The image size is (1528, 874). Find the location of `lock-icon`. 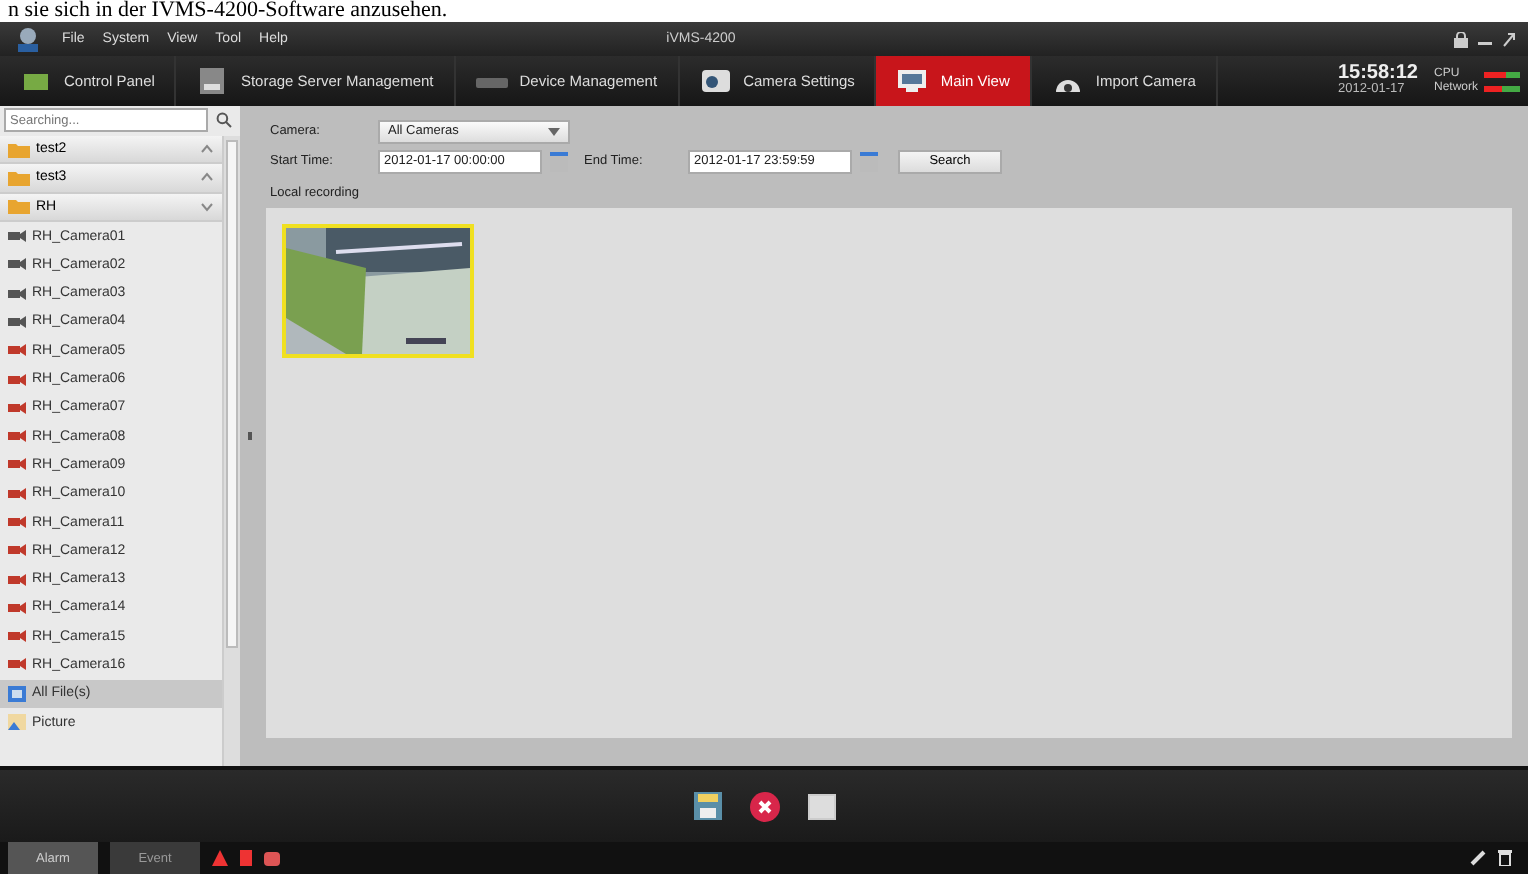

lock-icon is located at coordinates (1461, 39).